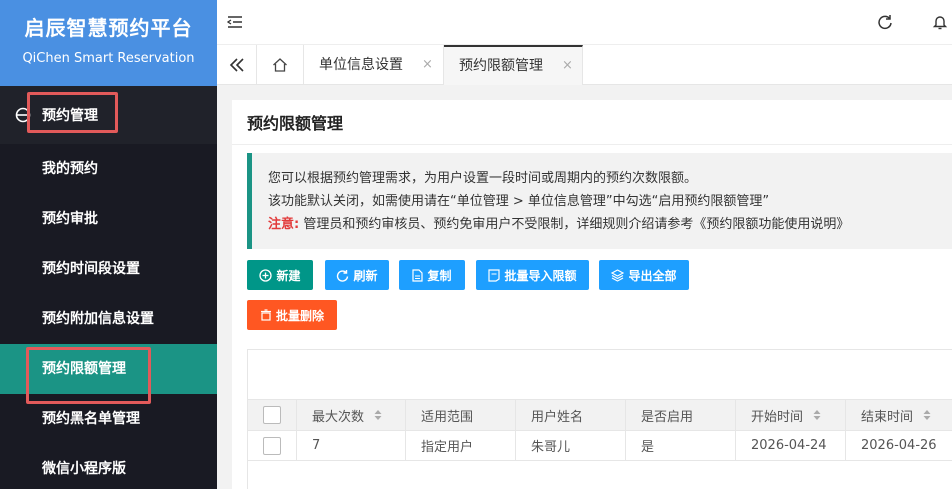 Image resolution: width=952 pixels, height=489 pixels. What do you see at coordinates (652, 275) in the screenshot?
I see `export-all-label: 导出全部` at bounding box center [652, 275].